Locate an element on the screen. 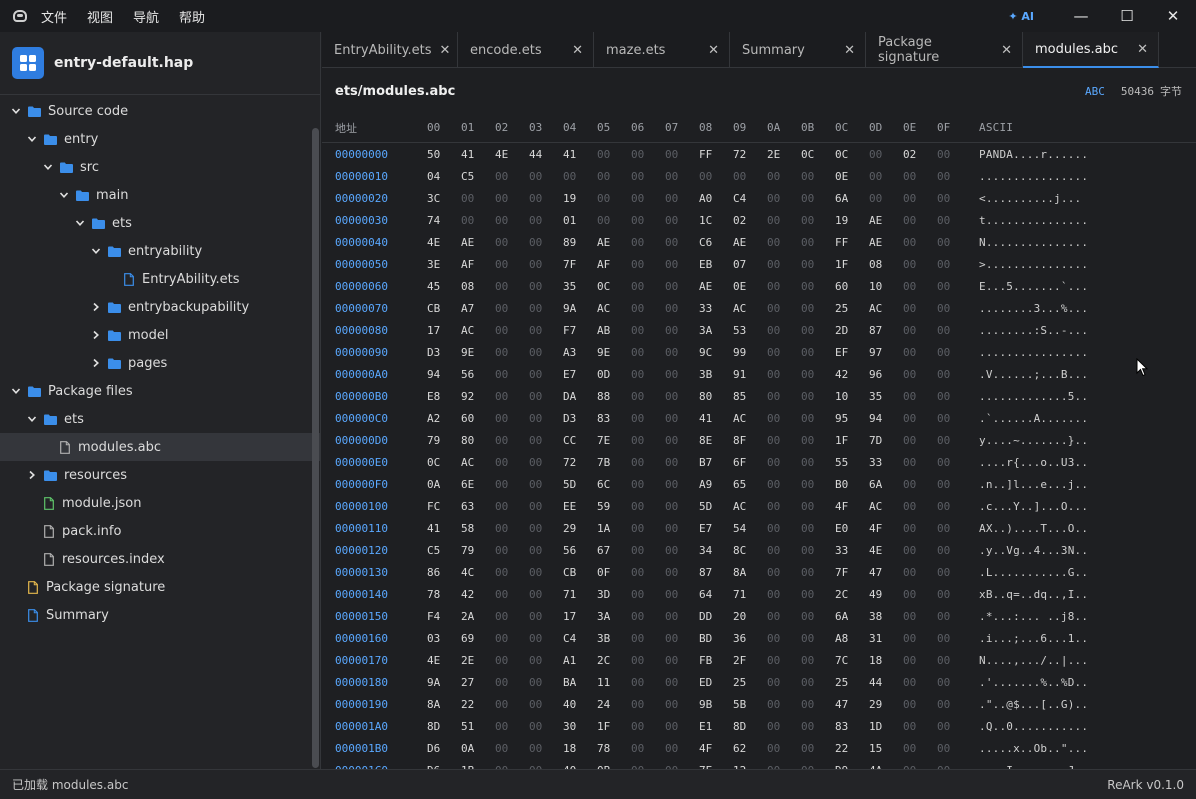 The height and width of the screenshot is (799, 1196). hex-byte: 08 is located at coordinates (475, 286).